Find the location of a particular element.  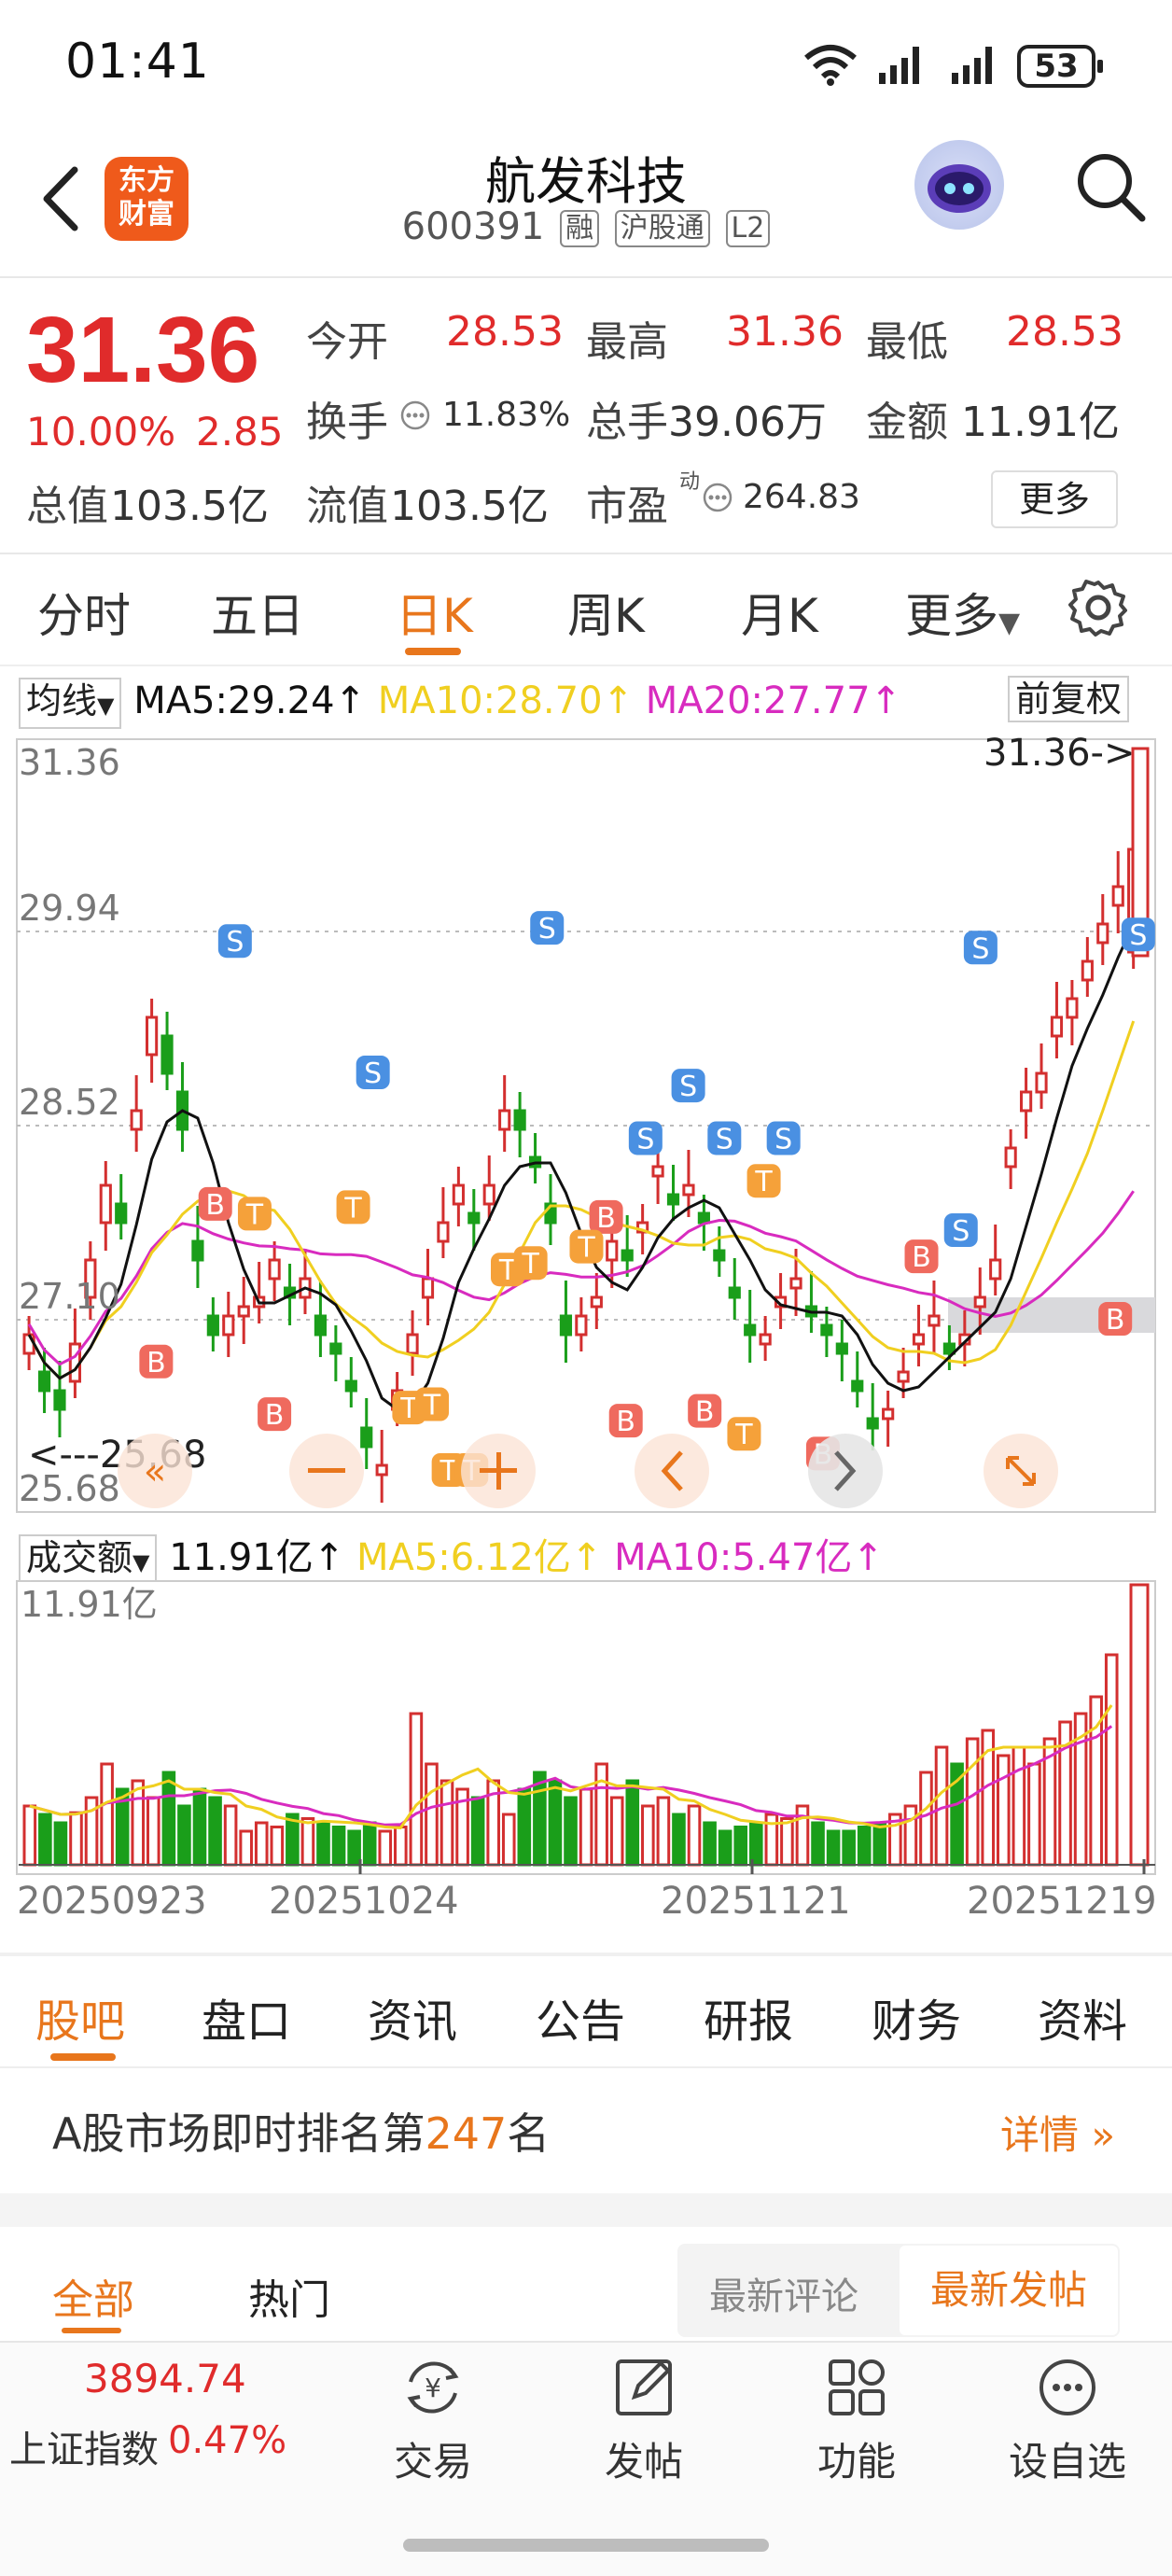

tab-research: 研报 is located at coordinates (748, 2017).